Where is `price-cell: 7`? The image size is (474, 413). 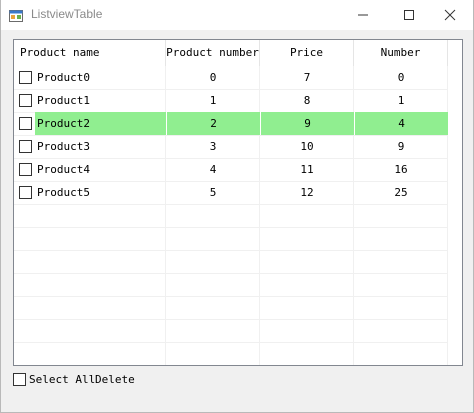
price-cell: 7 is located at coordinates (307, 77).